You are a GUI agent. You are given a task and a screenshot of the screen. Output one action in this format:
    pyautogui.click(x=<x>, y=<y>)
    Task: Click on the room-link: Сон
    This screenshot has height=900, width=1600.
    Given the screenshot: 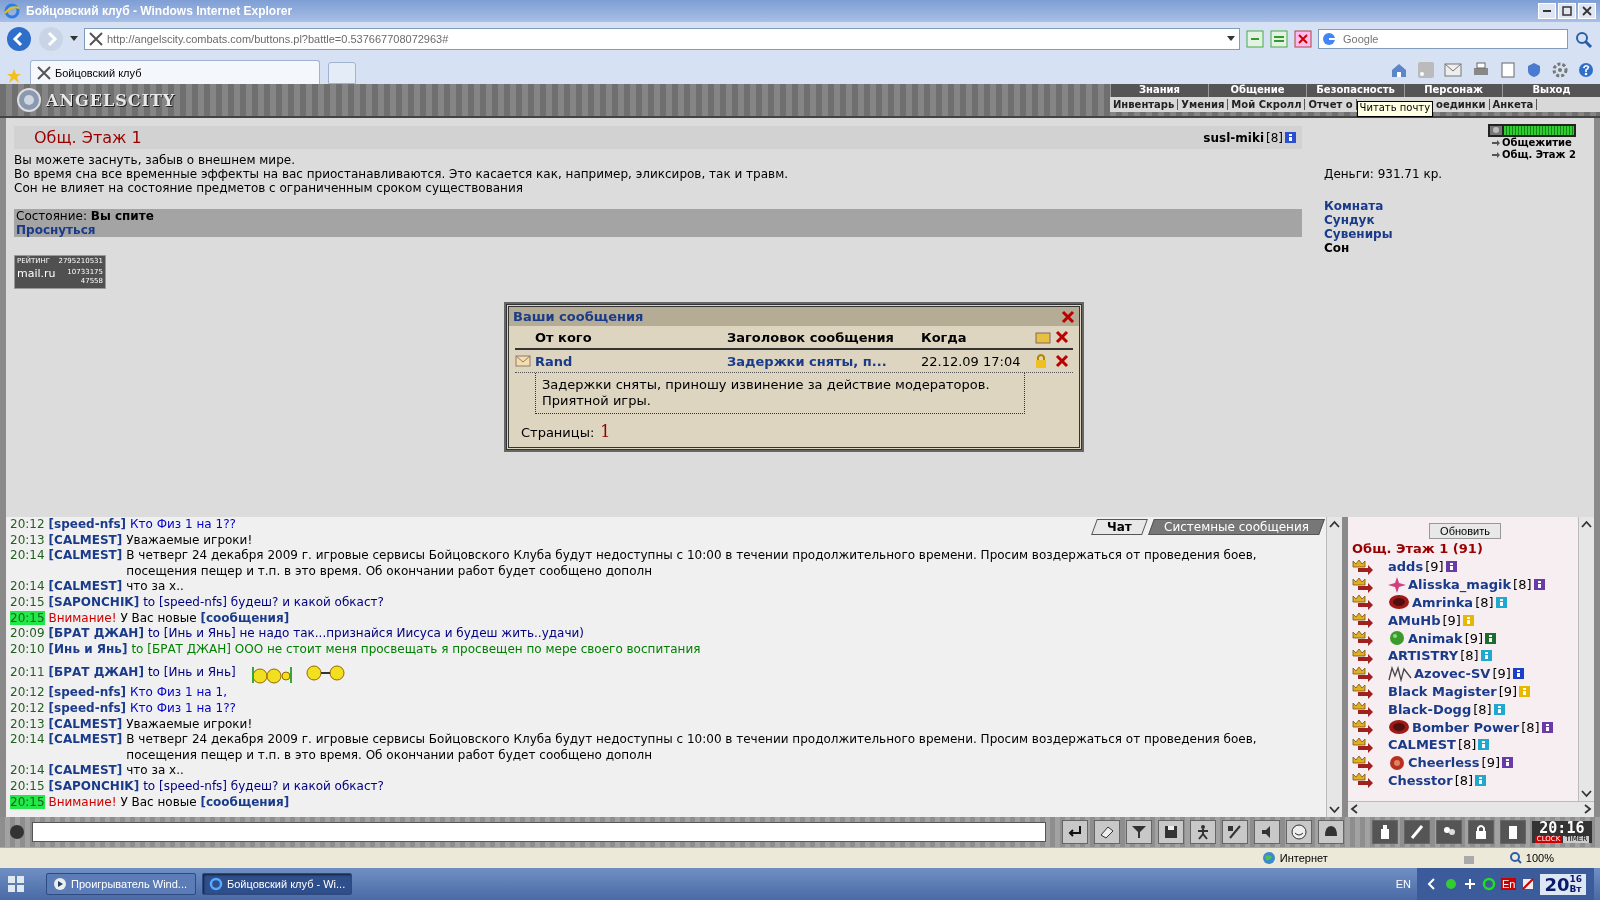 What is the action you would take?
    pyautogui.click(x=1455, y=248)
    